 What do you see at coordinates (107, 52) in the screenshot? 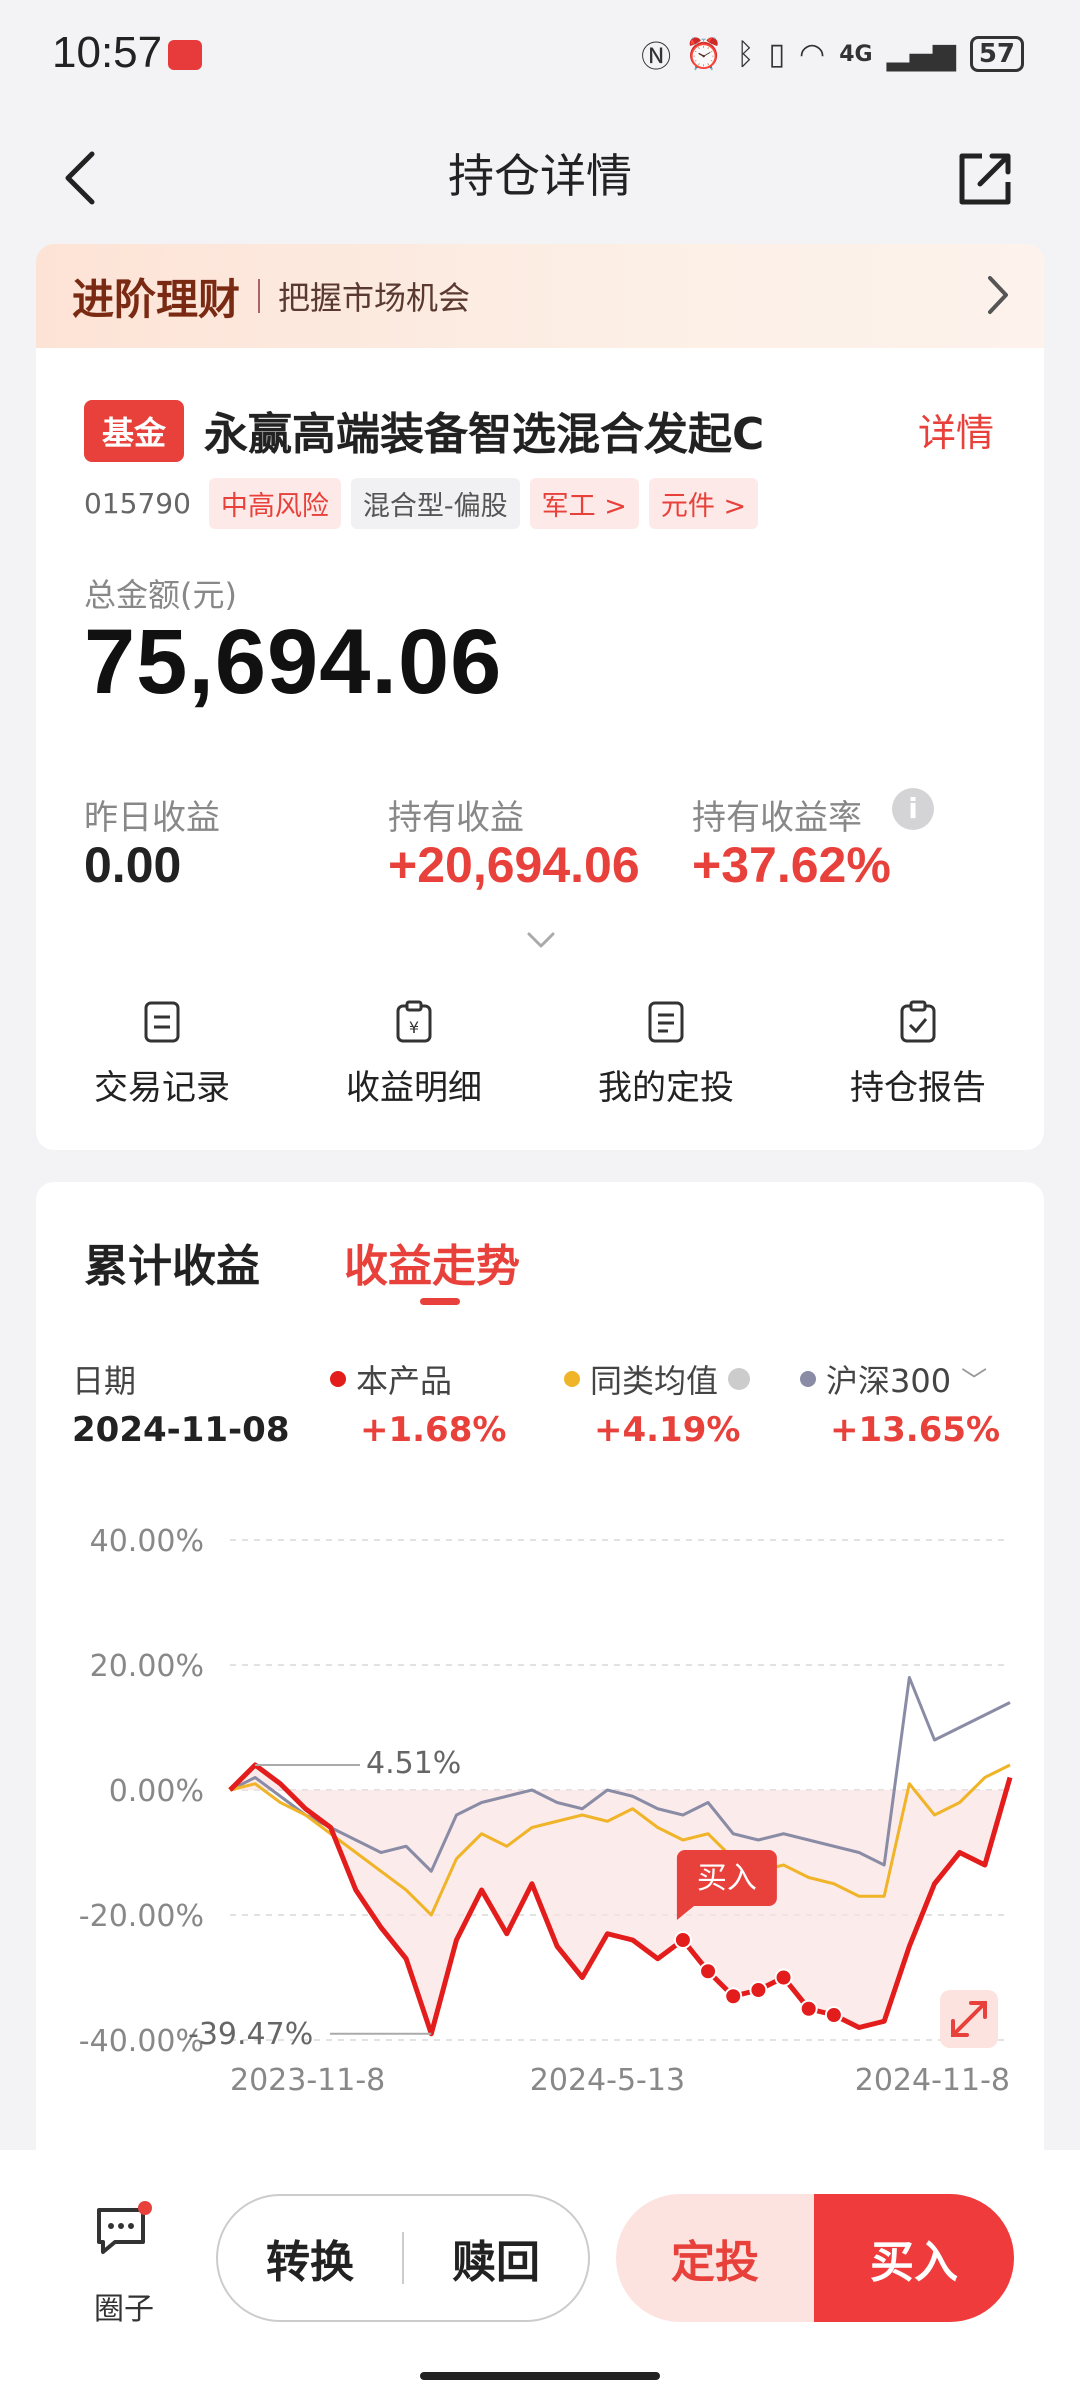
I see `status-time: 10:57` at bounding box center [107, 52].